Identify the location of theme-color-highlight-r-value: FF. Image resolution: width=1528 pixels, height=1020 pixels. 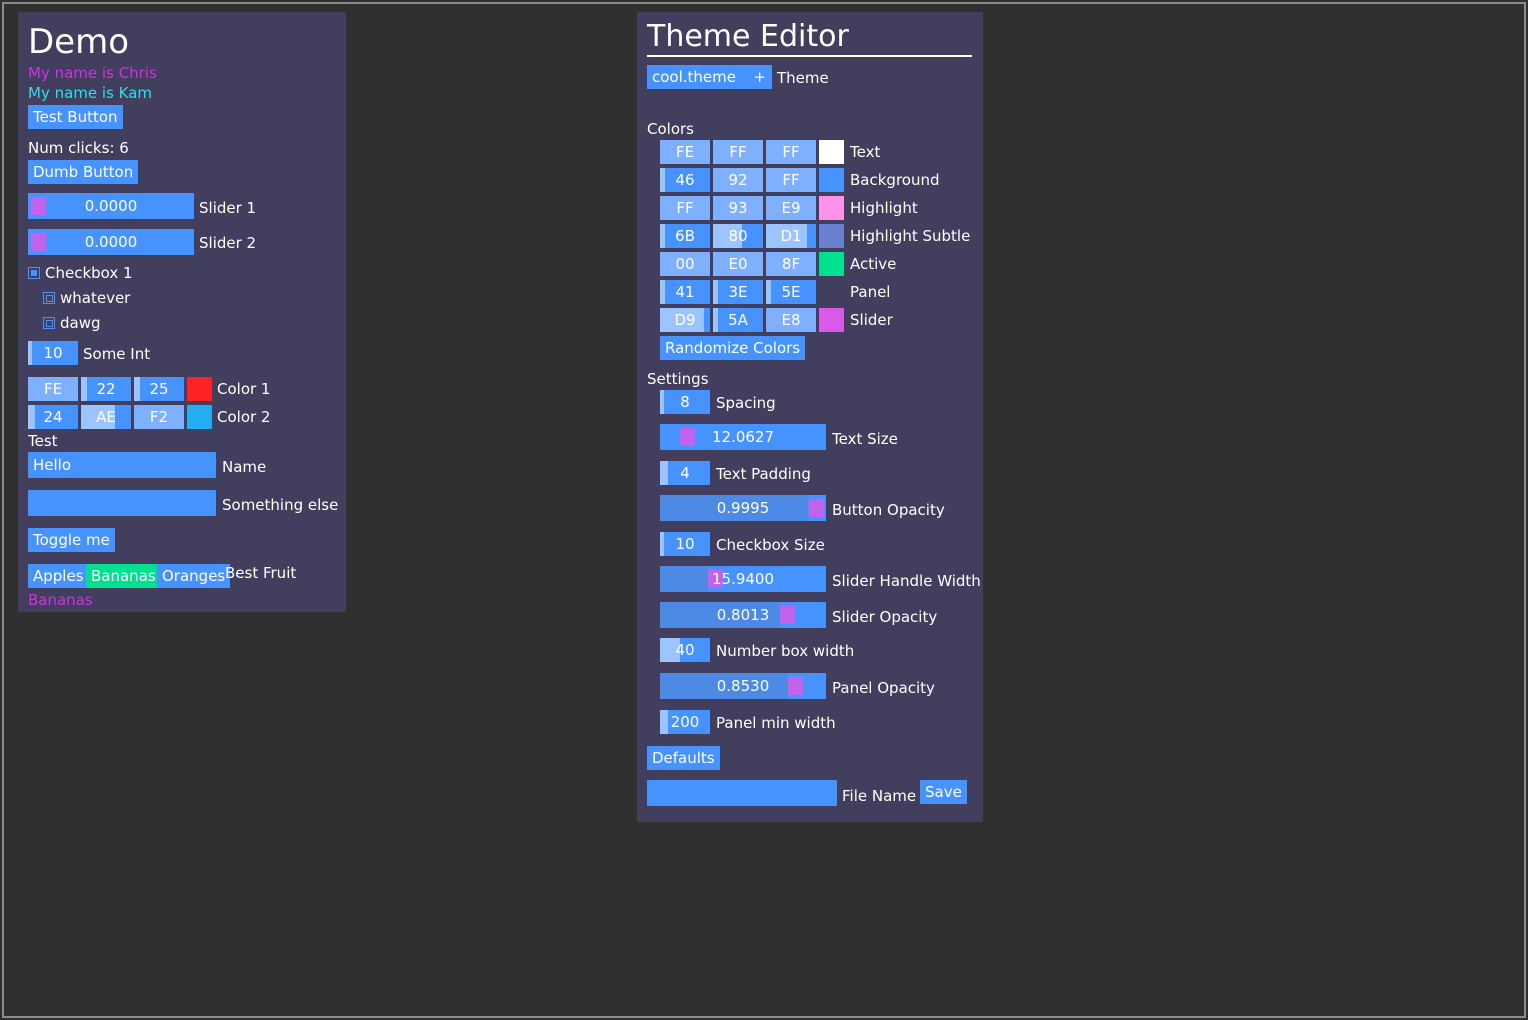
(685, 208).